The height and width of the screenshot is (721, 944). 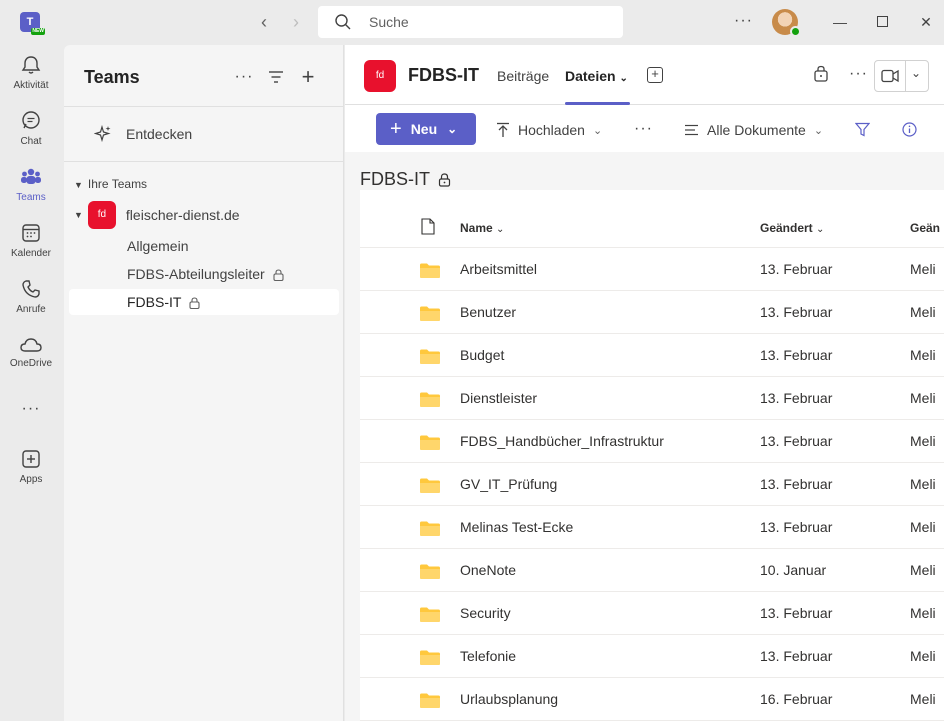 I want to click on your-teams-header: ▼ Ihre Teams, so click(x=110, y=184).